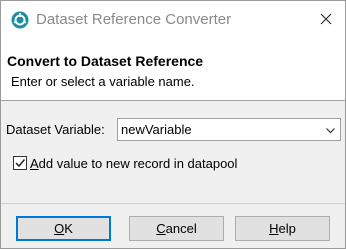 The image size is (346, 249). Describe the element at coordinates (20, 20) in the screenshot. I see `app-logo-icon` at that location.